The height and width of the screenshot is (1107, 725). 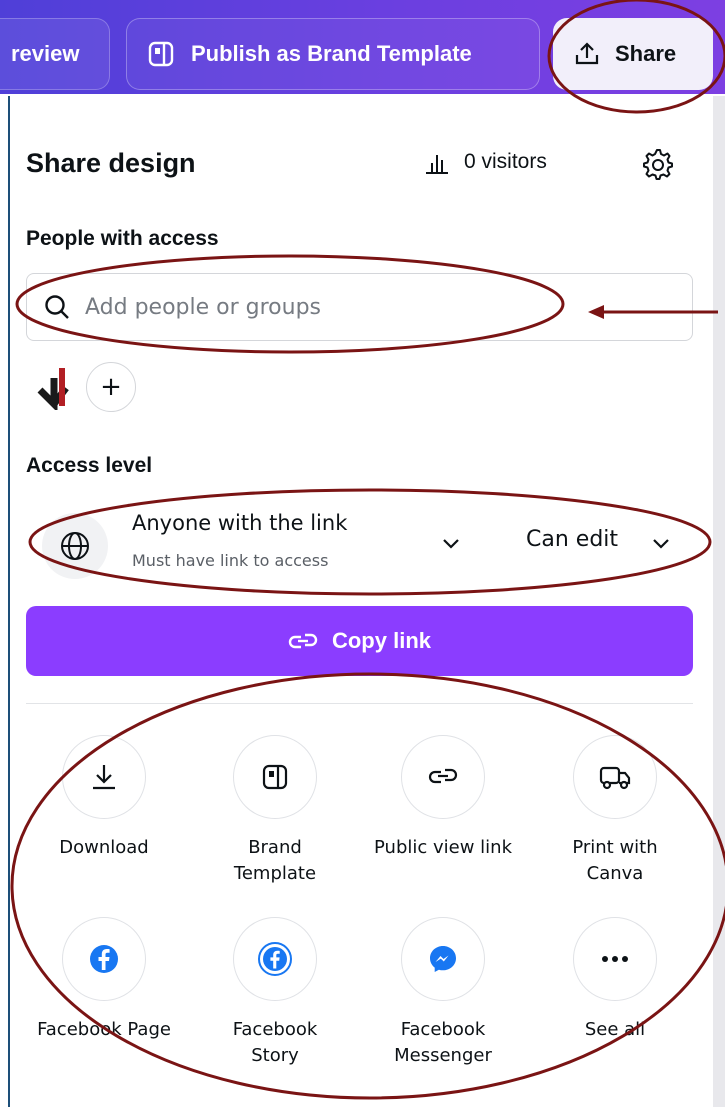 I want to click on copy-link-button: Copy link, so click(x=359, y=641).